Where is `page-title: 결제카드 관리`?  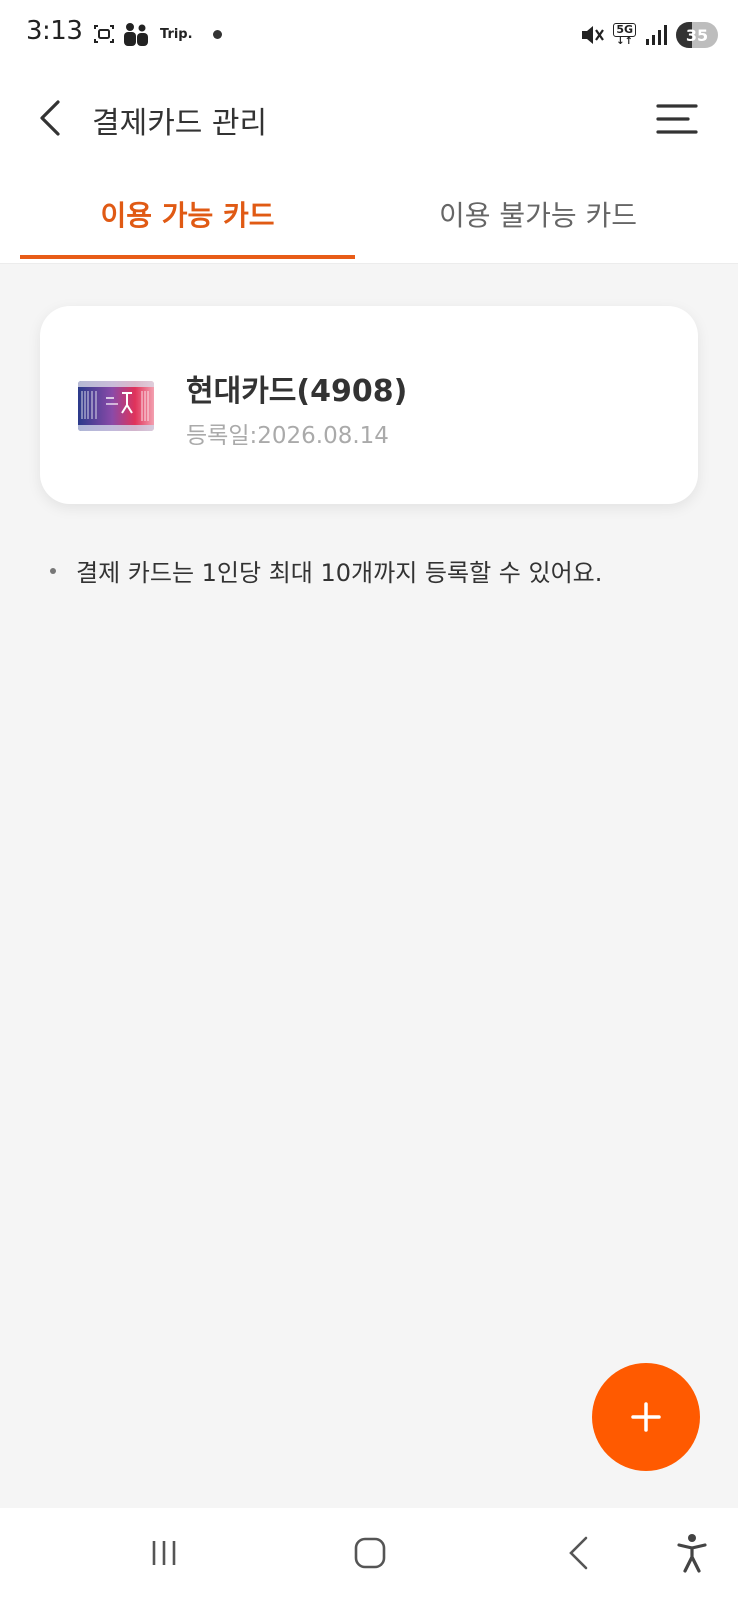 page-title: 결제카드 관리 is located at coordinates (180, 123).